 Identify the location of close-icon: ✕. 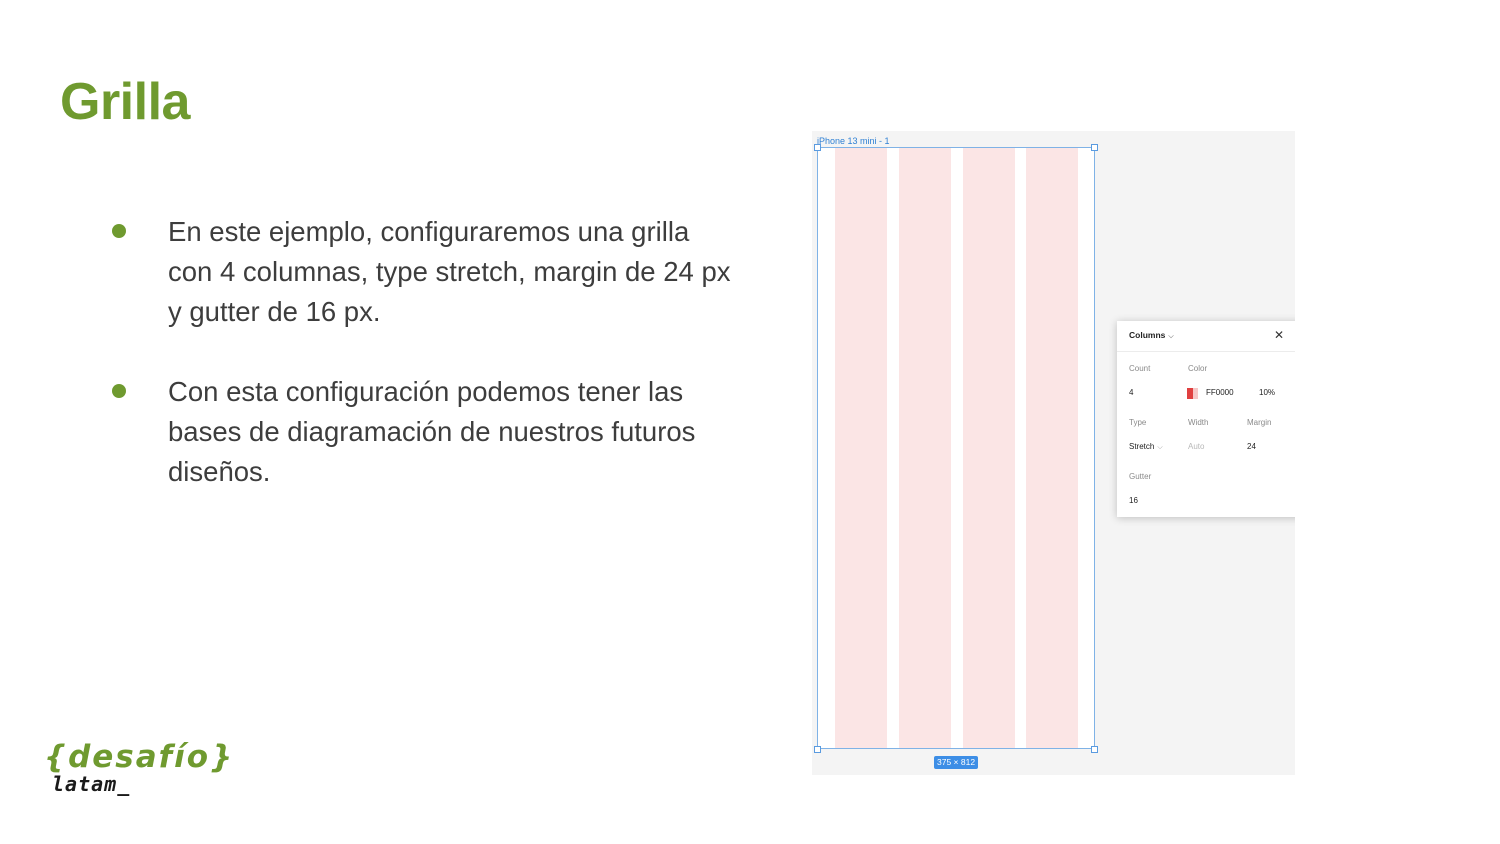
(1279, 335).